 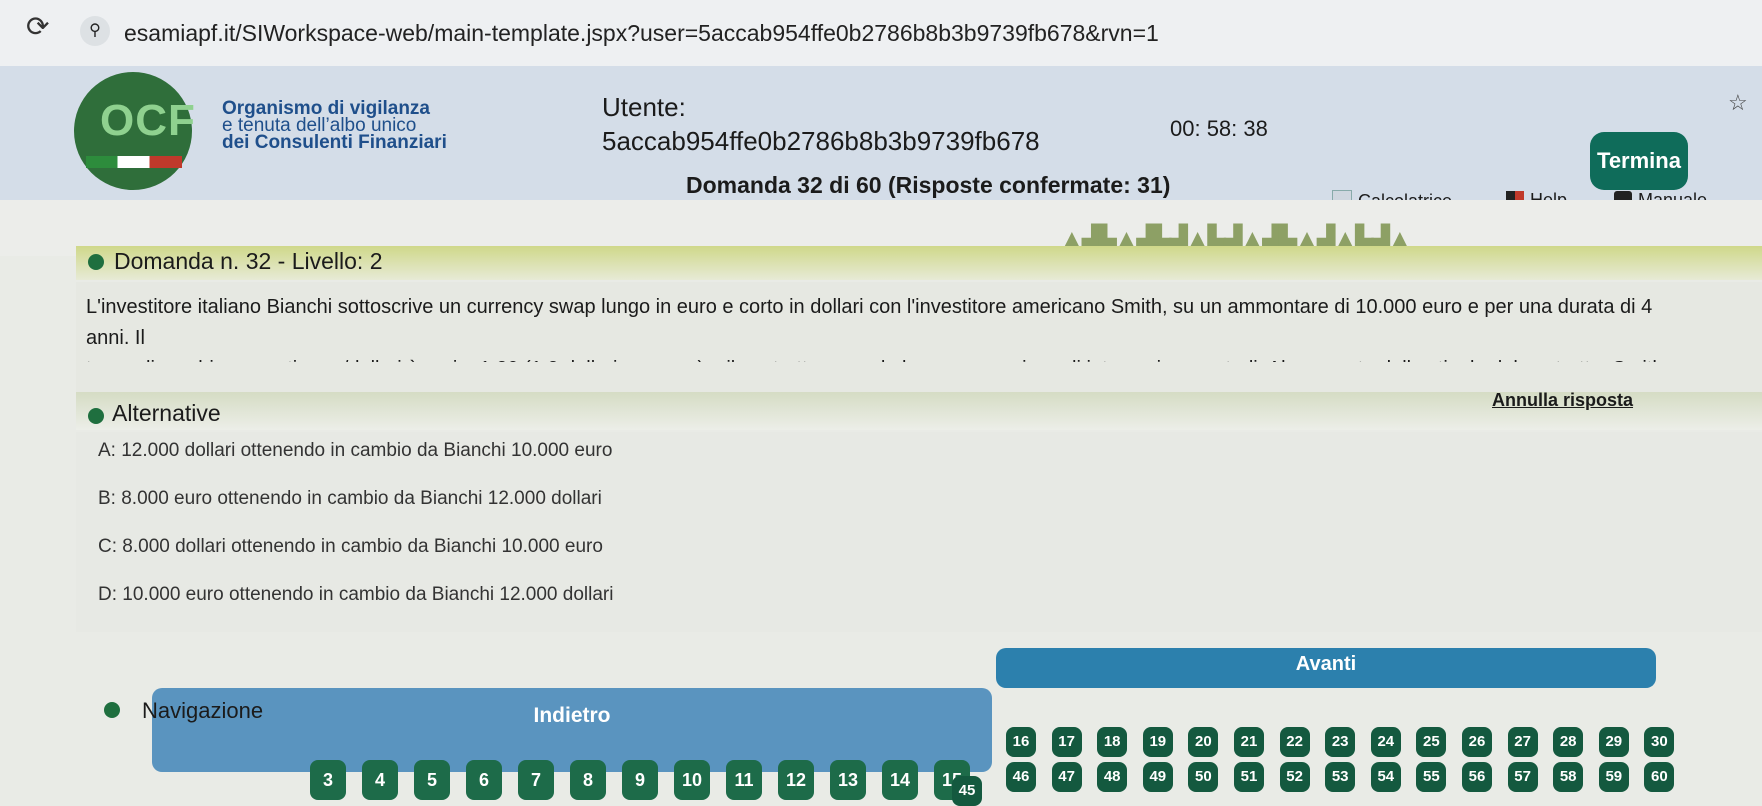 What do you see at coordinates (37, 26) in the screenshot?
I see `reload-icon: ⟳` at bounding box center [37, 26].